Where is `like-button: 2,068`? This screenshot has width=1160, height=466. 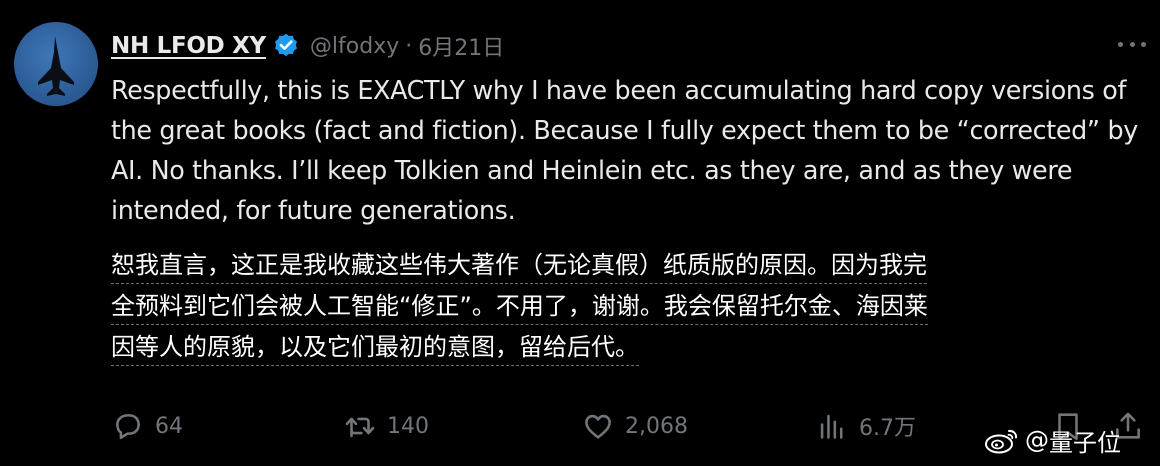
like-button: 2,068 is located at coordinates (634, 426).